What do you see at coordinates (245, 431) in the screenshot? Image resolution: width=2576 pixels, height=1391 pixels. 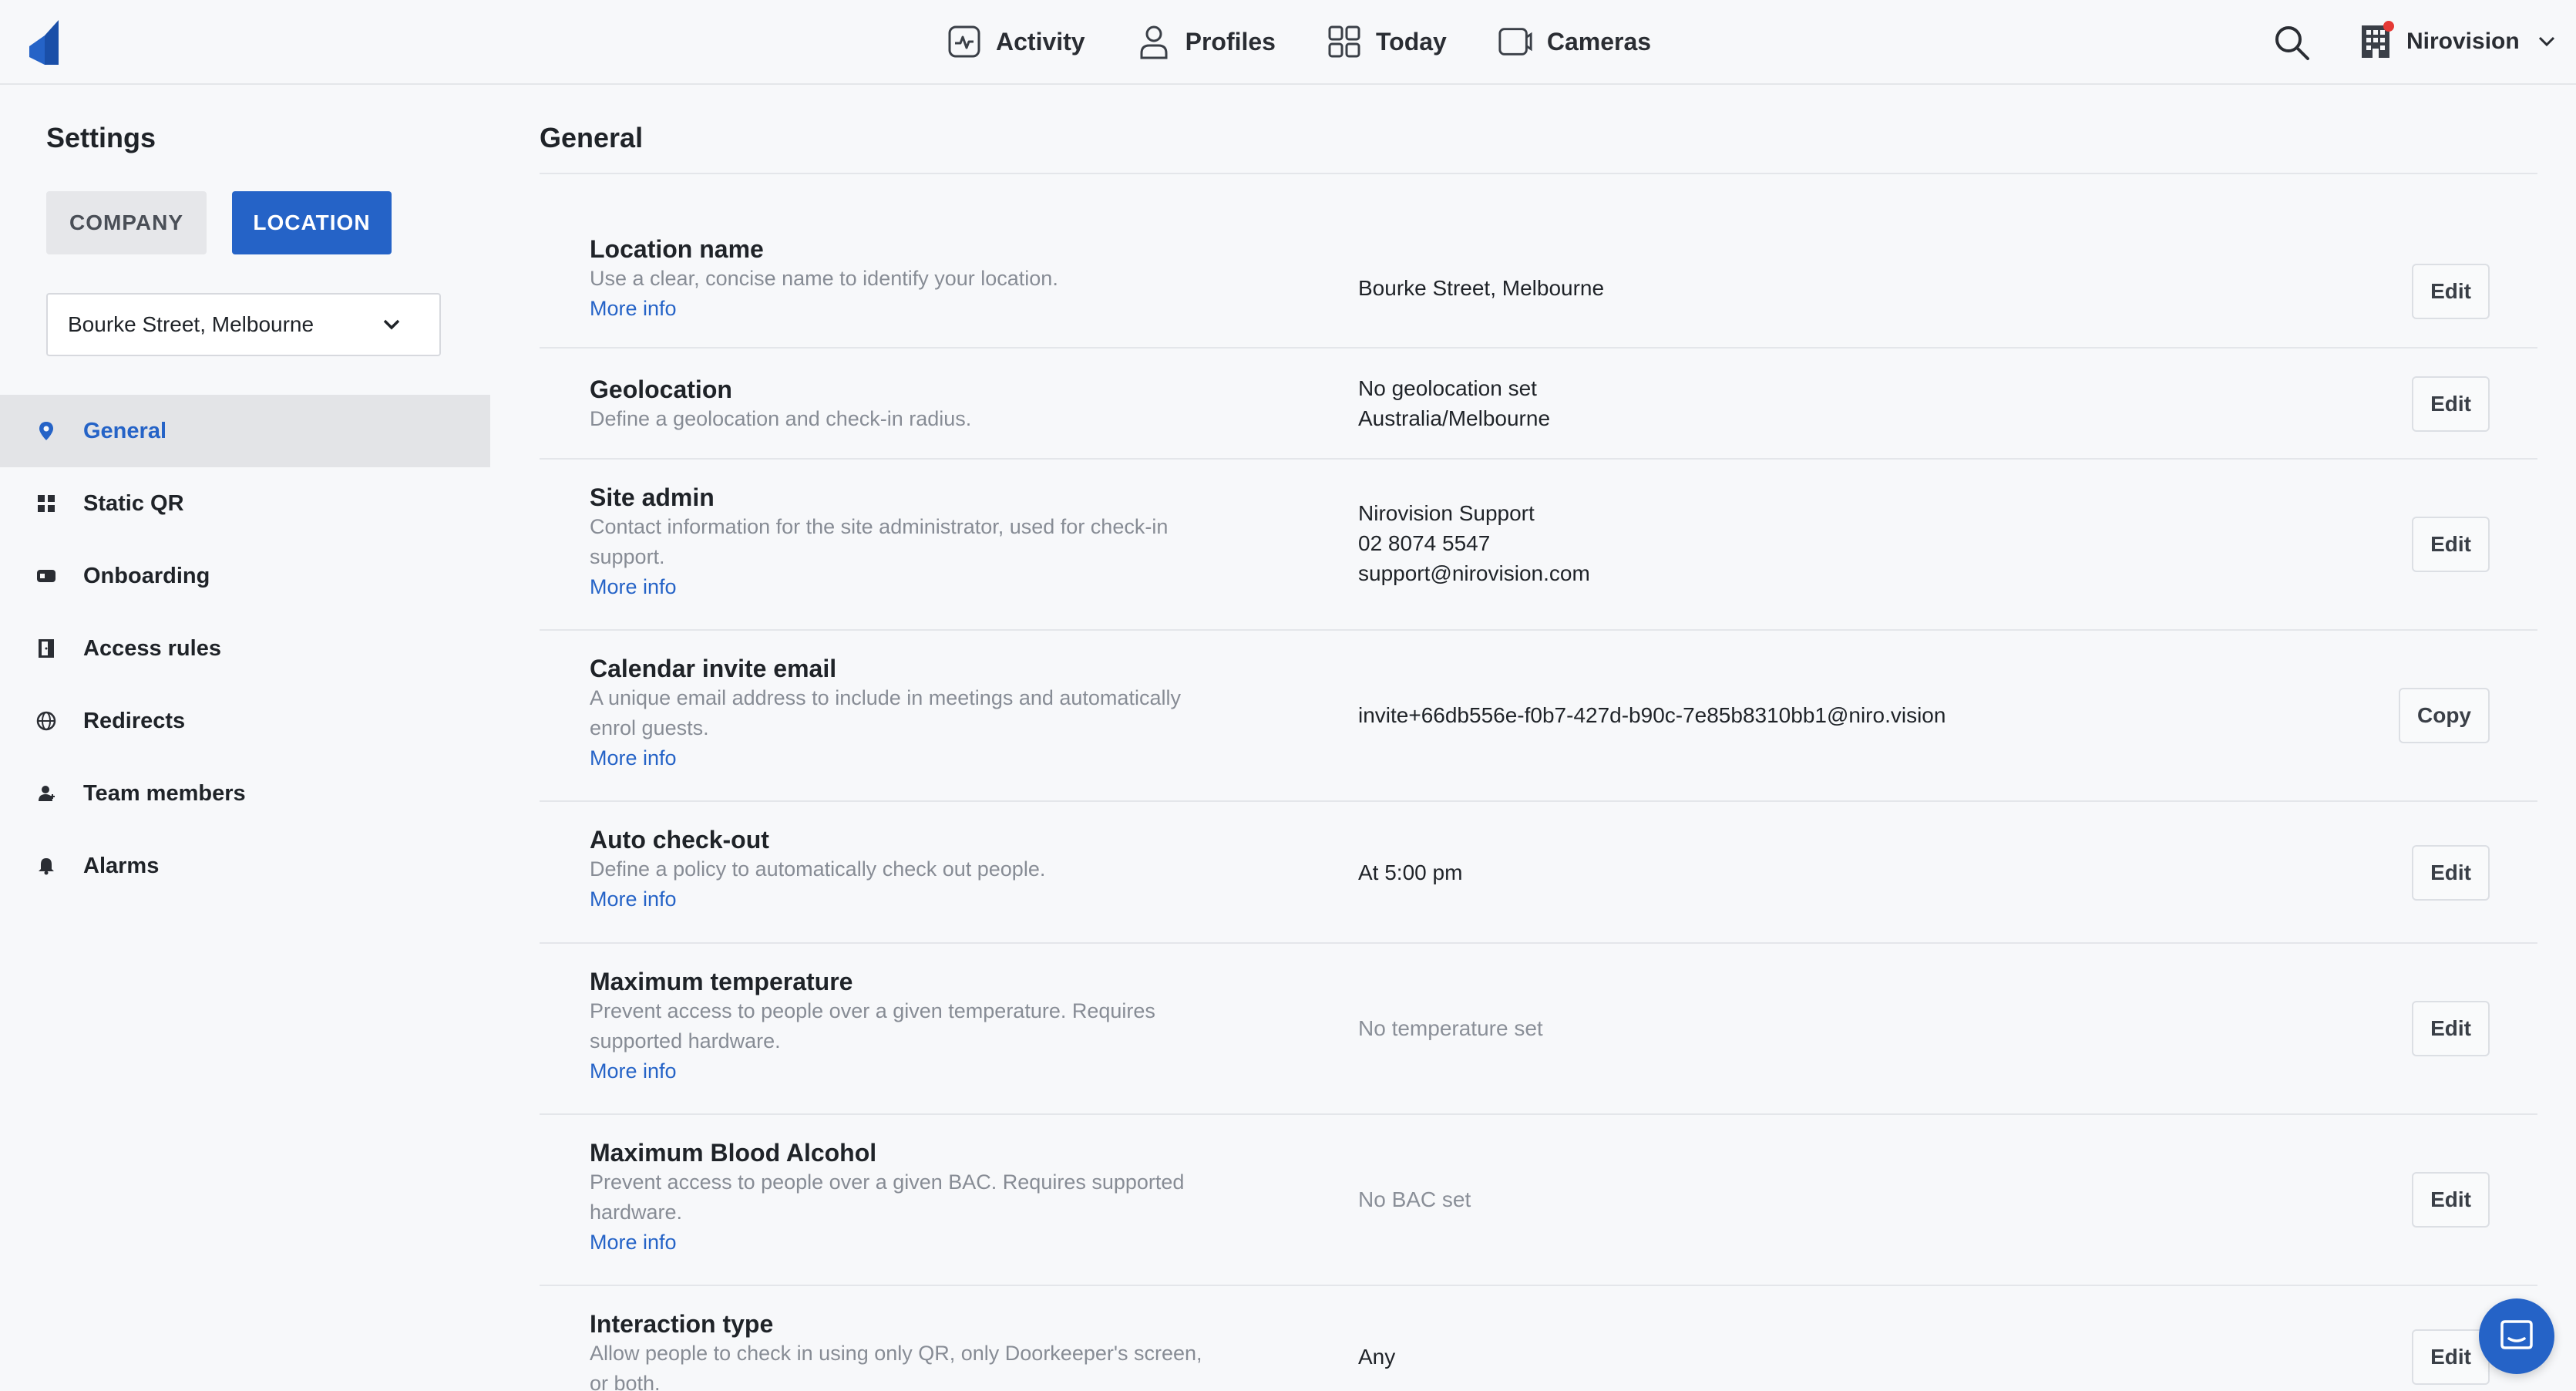 I see `sidebar-item-general: General` at bounding box center [245, 431].